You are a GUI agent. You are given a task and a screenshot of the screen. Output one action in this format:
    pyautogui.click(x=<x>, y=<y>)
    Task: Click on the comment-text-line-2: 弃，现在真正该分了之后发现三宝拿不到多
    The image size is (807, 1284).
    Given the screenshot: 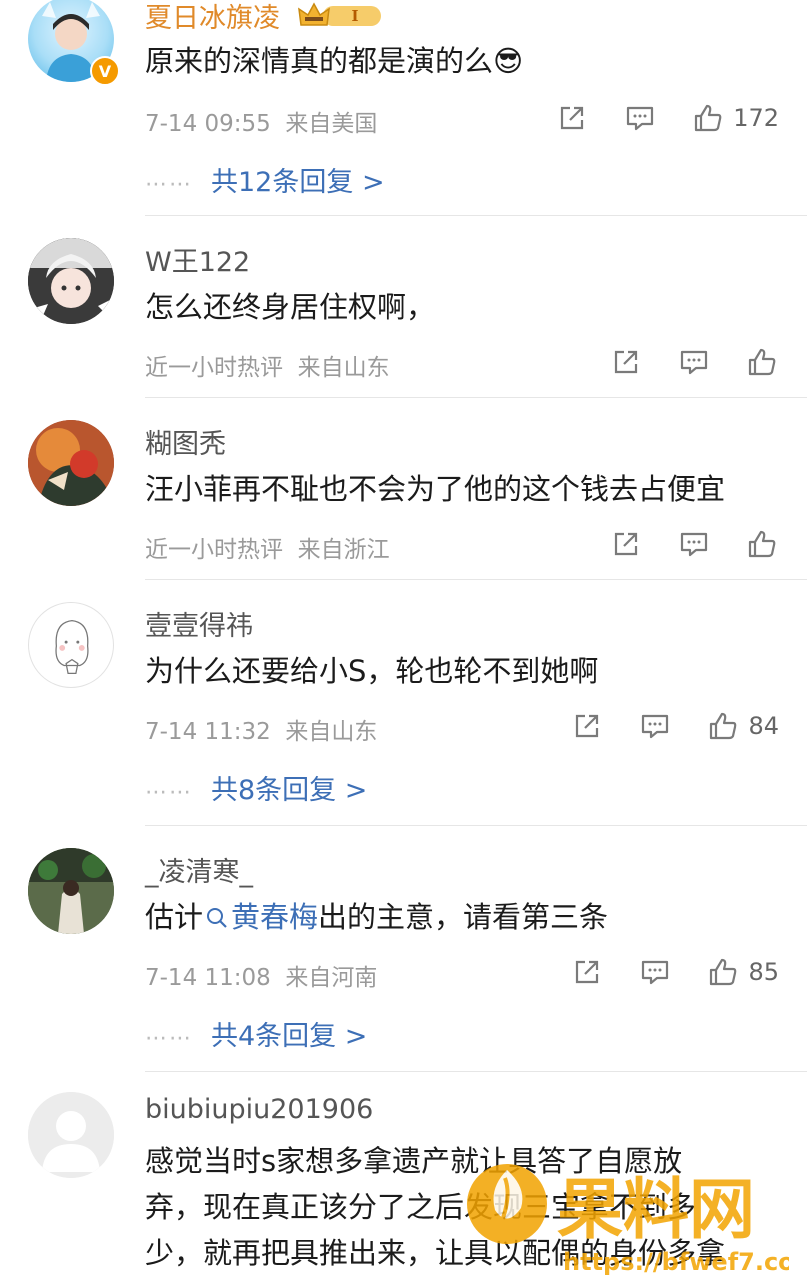 What is the action you would take?
    pyautogui.click(x=421, y=1207)
    